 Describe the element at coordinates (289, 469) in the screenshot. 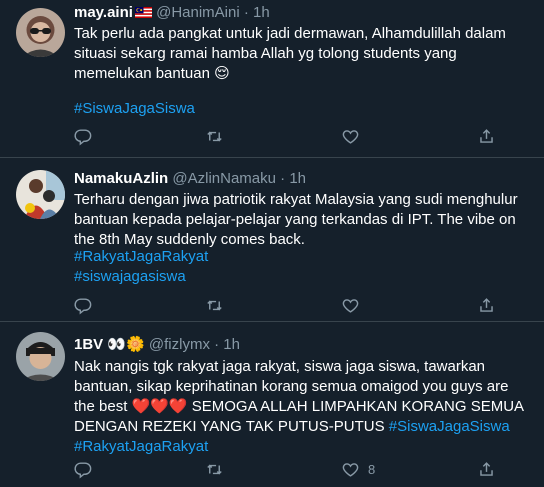

I see `tweet-actions: 8` at that location.